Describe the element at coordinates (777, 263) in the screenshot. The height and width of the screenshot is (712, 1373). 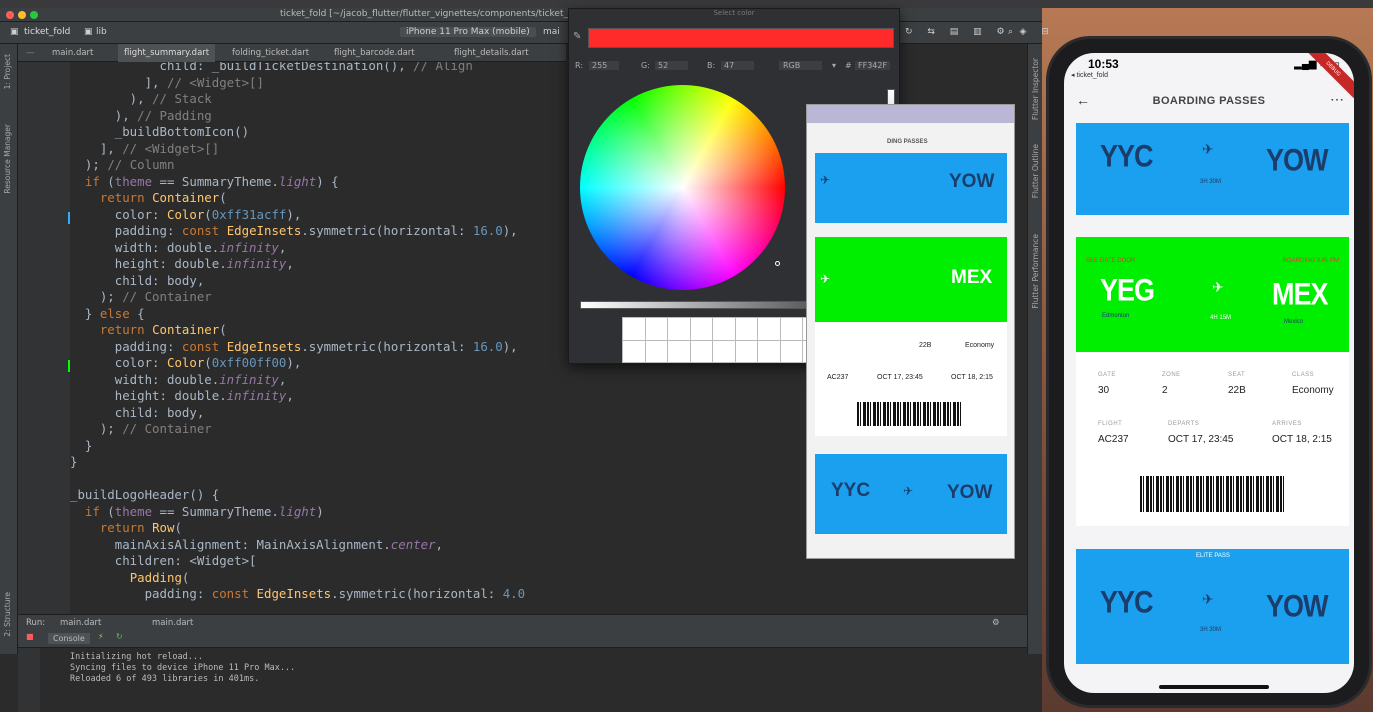
I see `color-wheel-marker` at that location.